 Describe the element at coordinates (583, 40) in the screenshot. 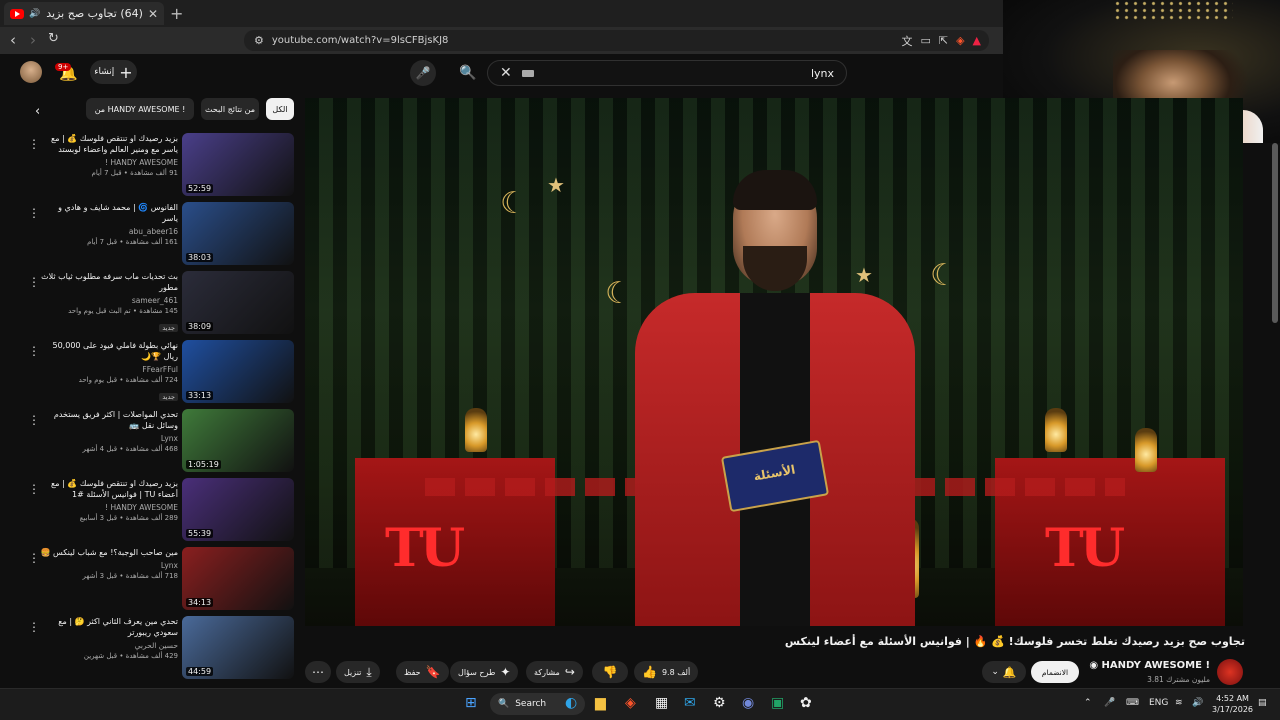

I see `url-text: youtube.com/watch?v=9lsCFBjsKJ8` at that location.